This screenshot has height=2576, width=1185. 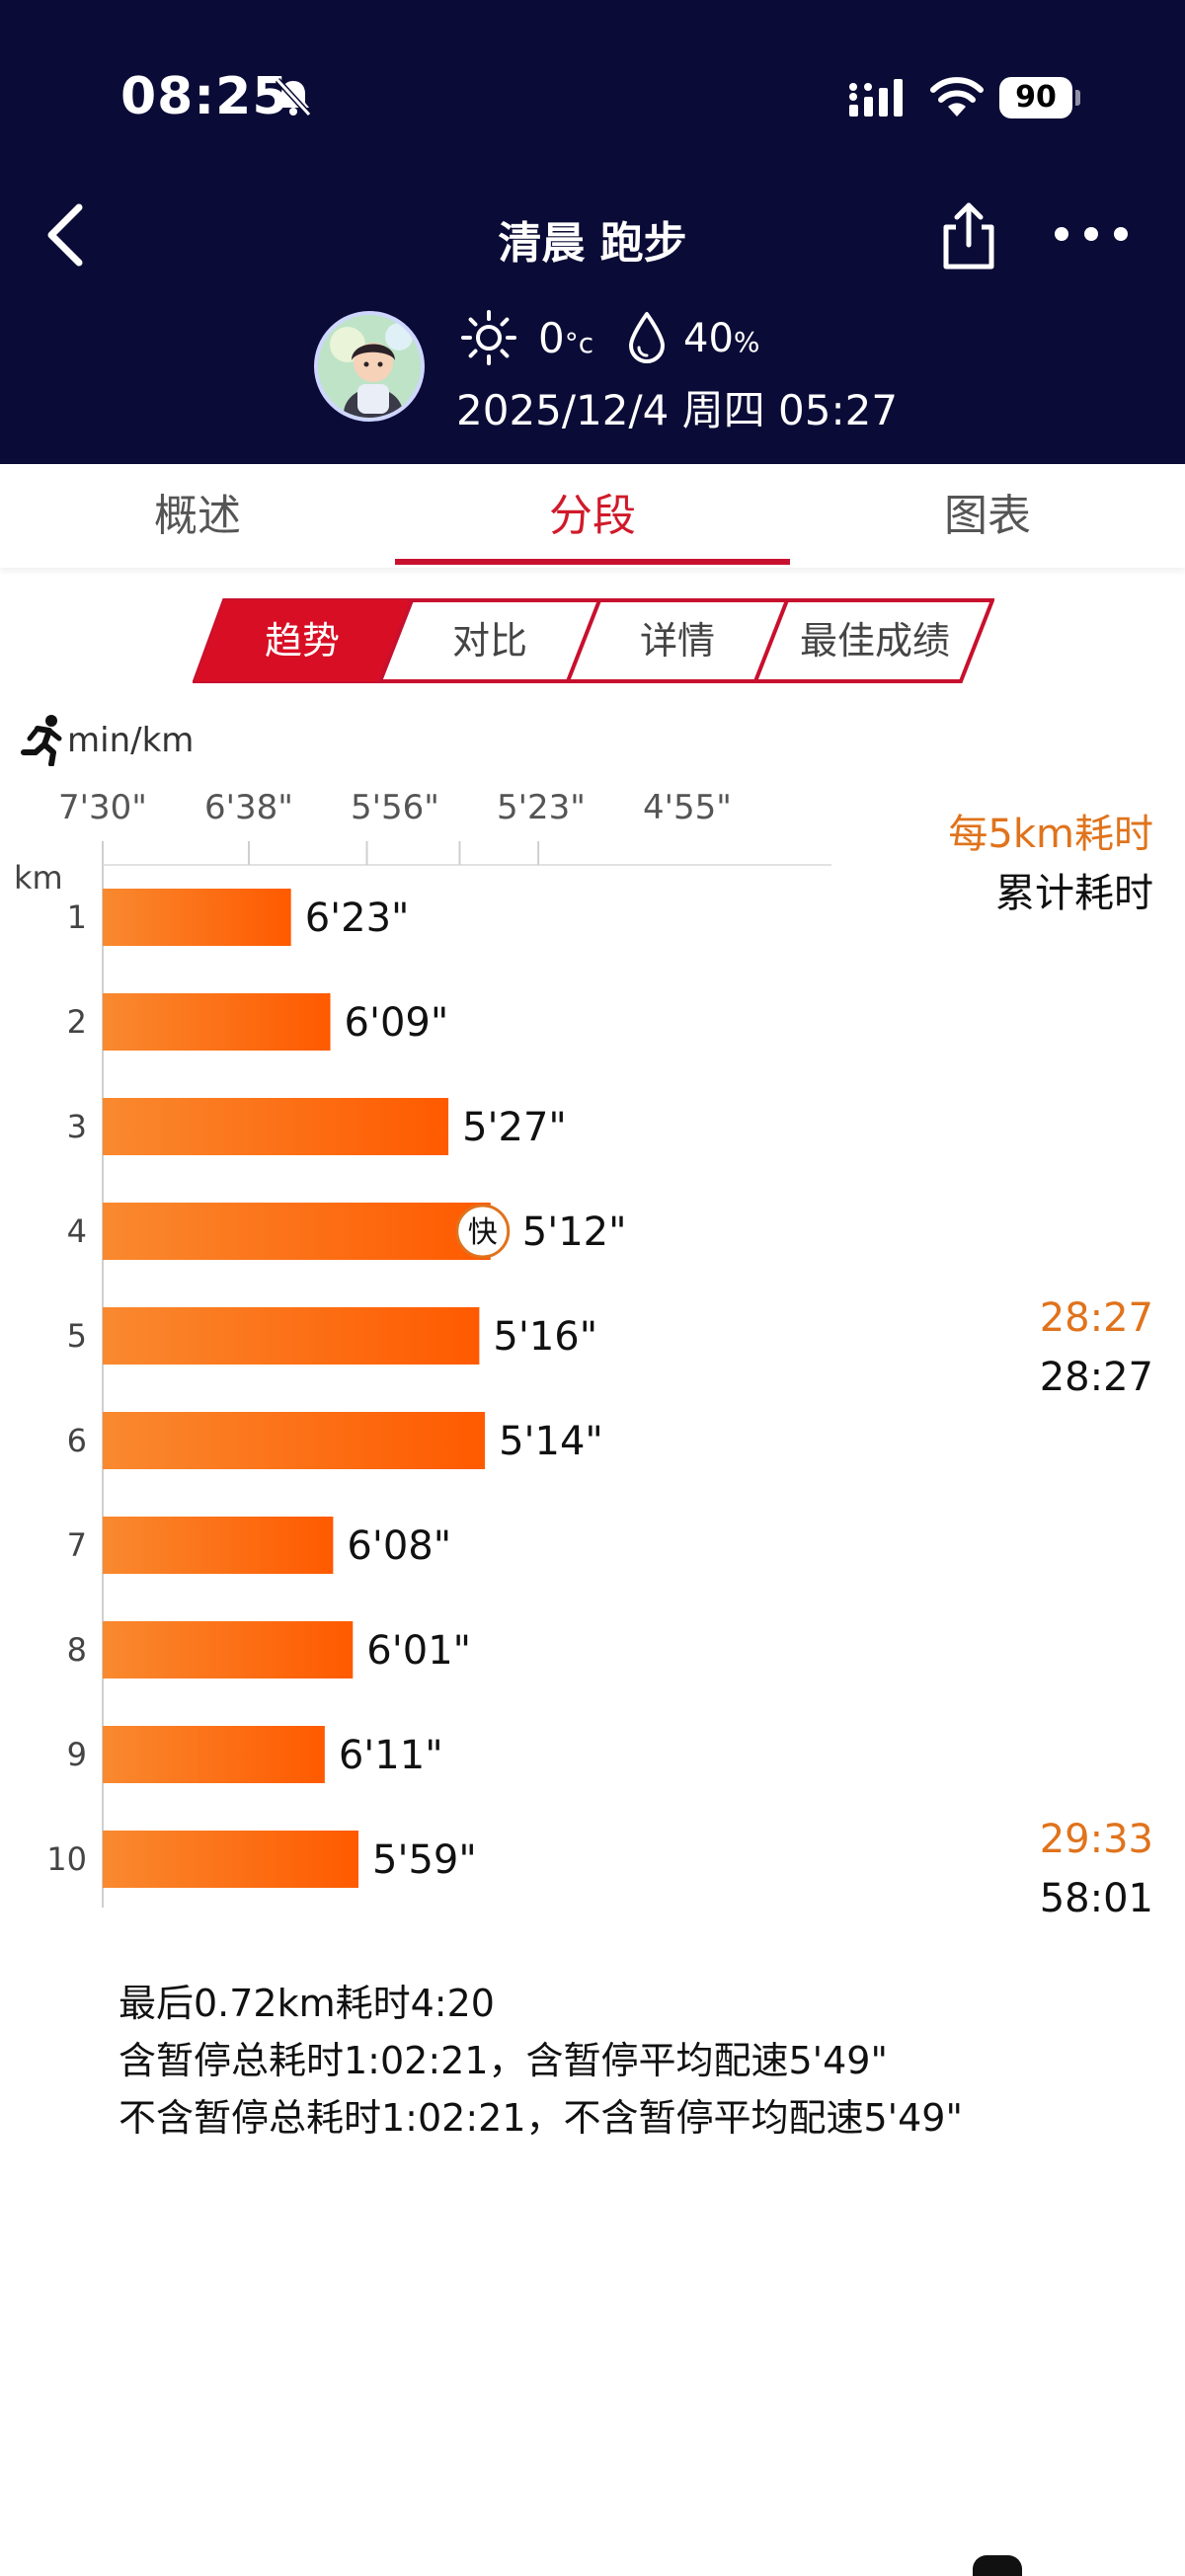 I want to click on x-tick-label: 6'38", so click(x=249, y=807).